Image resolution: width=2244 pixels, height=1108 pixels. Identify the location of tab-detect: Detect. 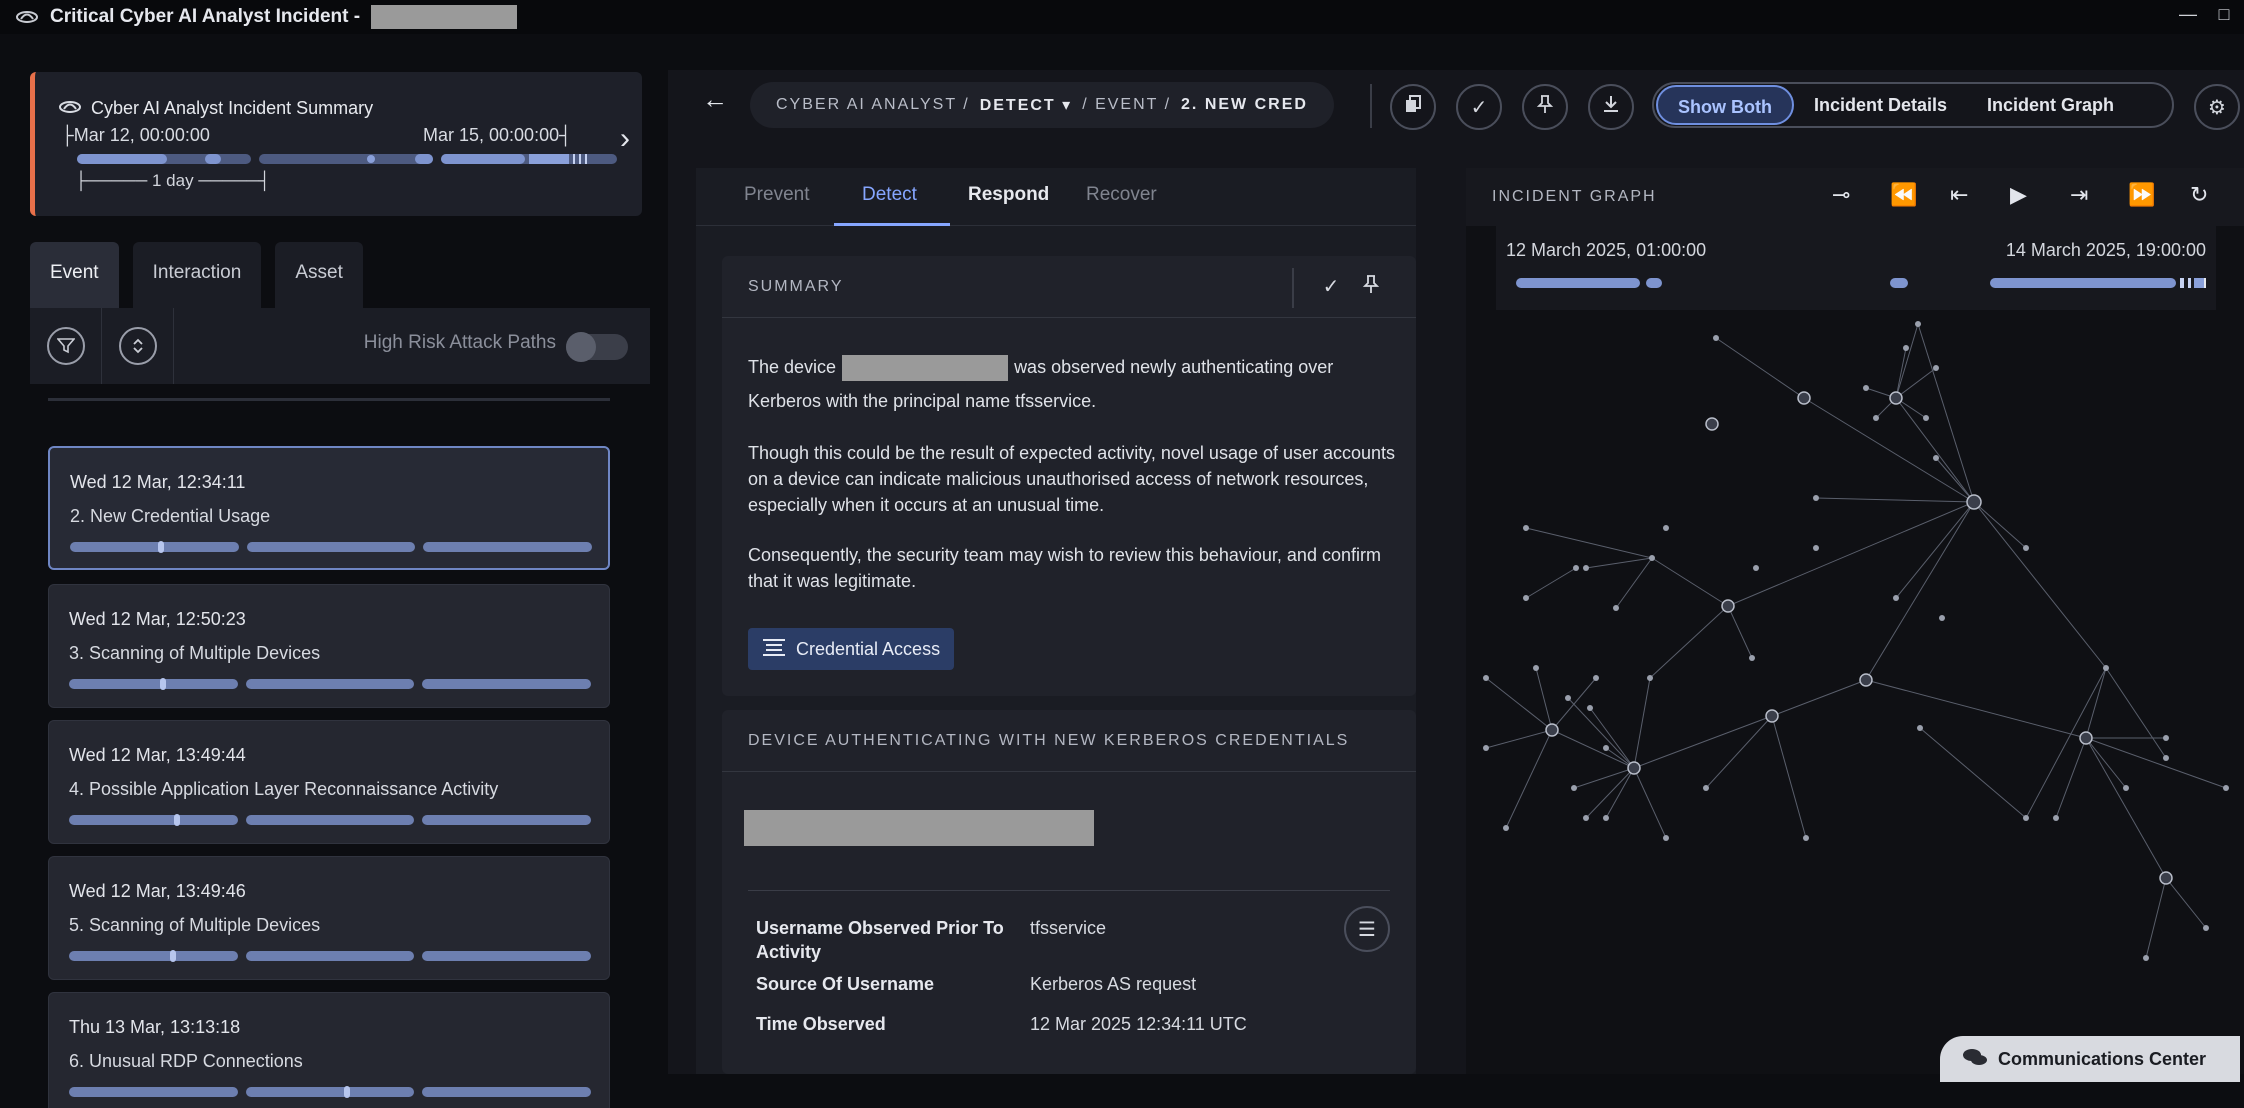
(889, 195).